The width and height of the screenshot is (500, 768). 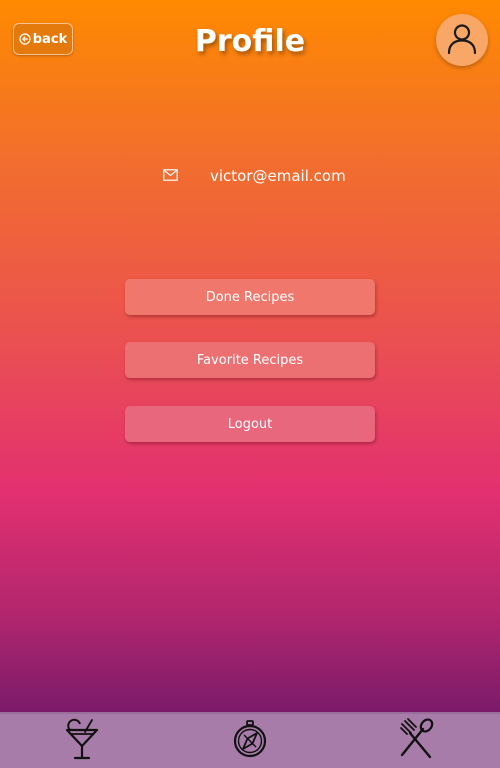 I want to click on drinks-nav-button, so click(x=82, y=741).